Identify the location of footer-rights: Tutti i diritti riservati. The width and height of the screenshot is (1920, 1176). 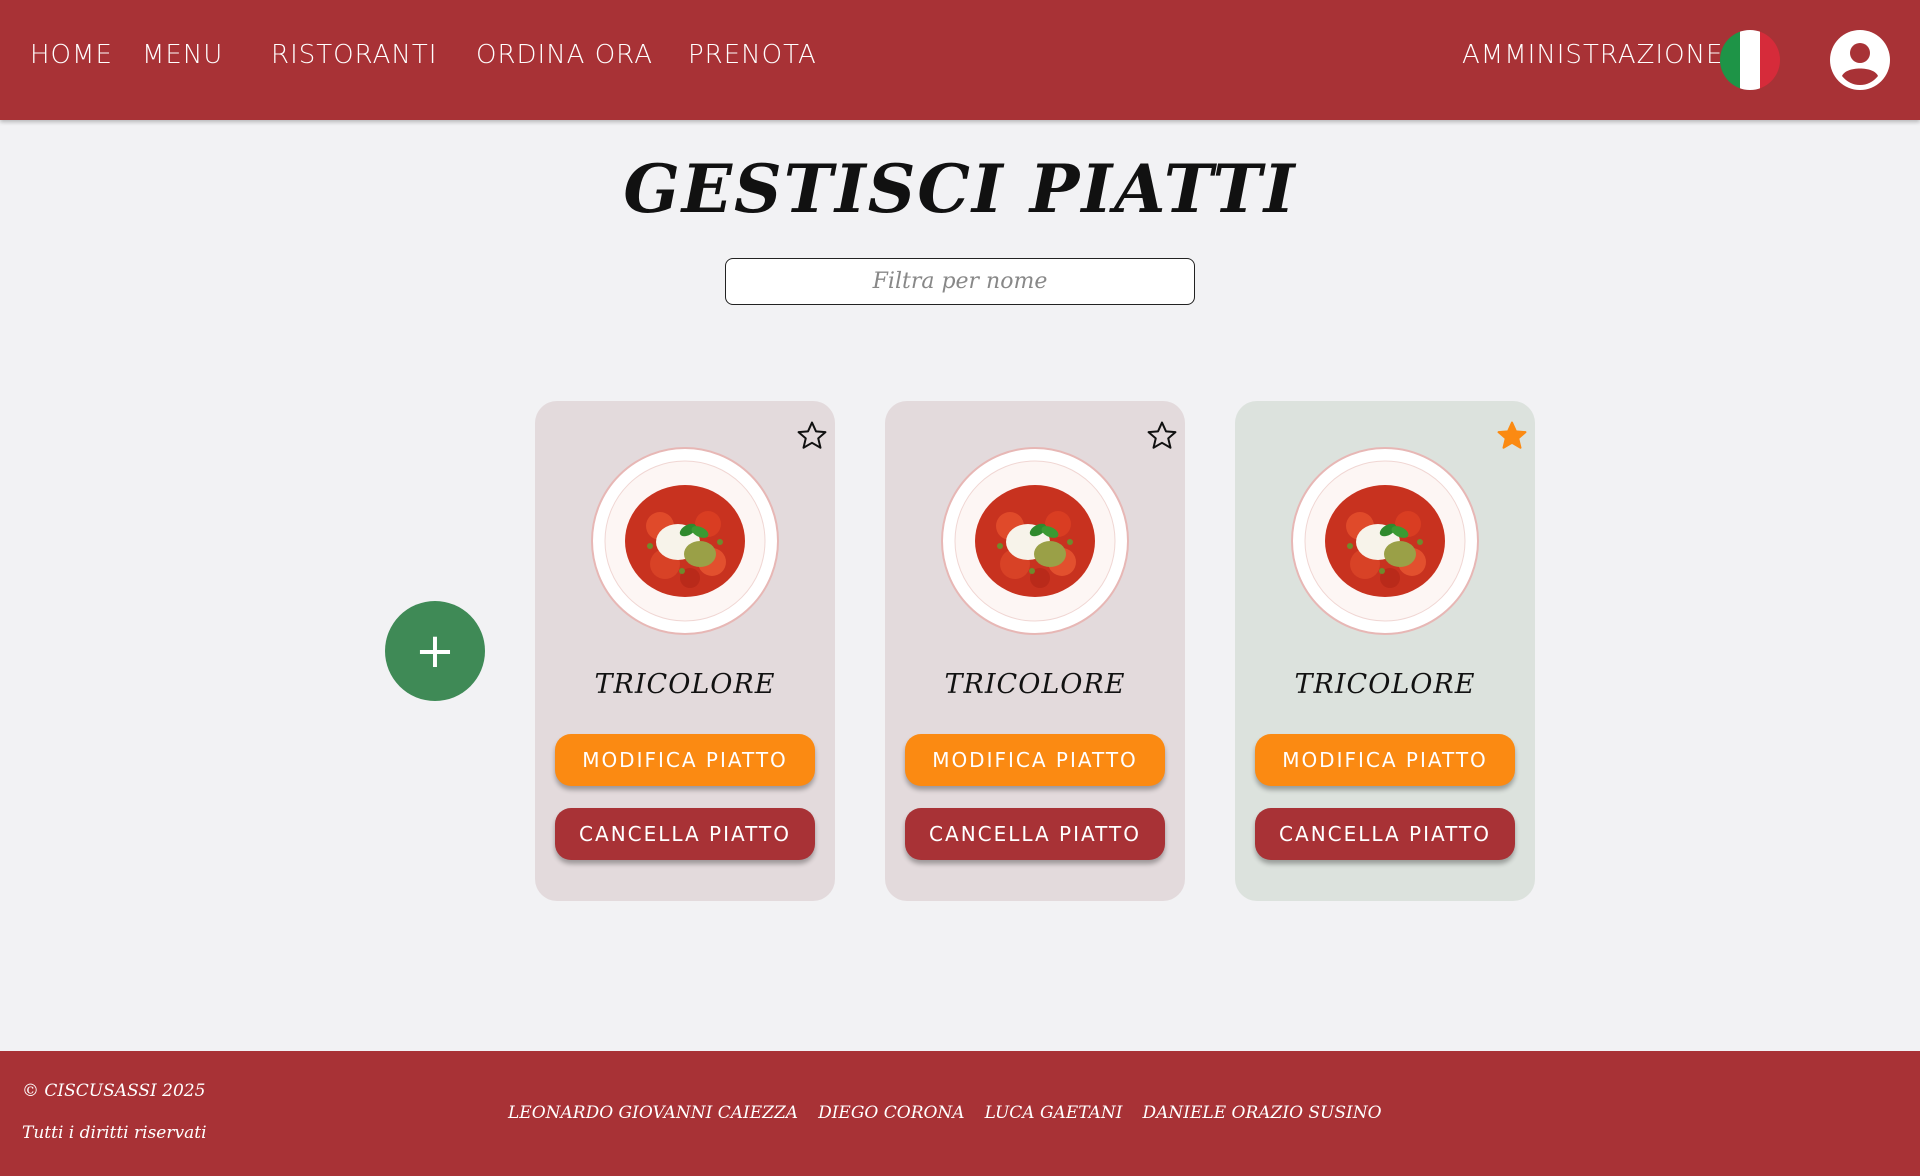
(114, 1133).